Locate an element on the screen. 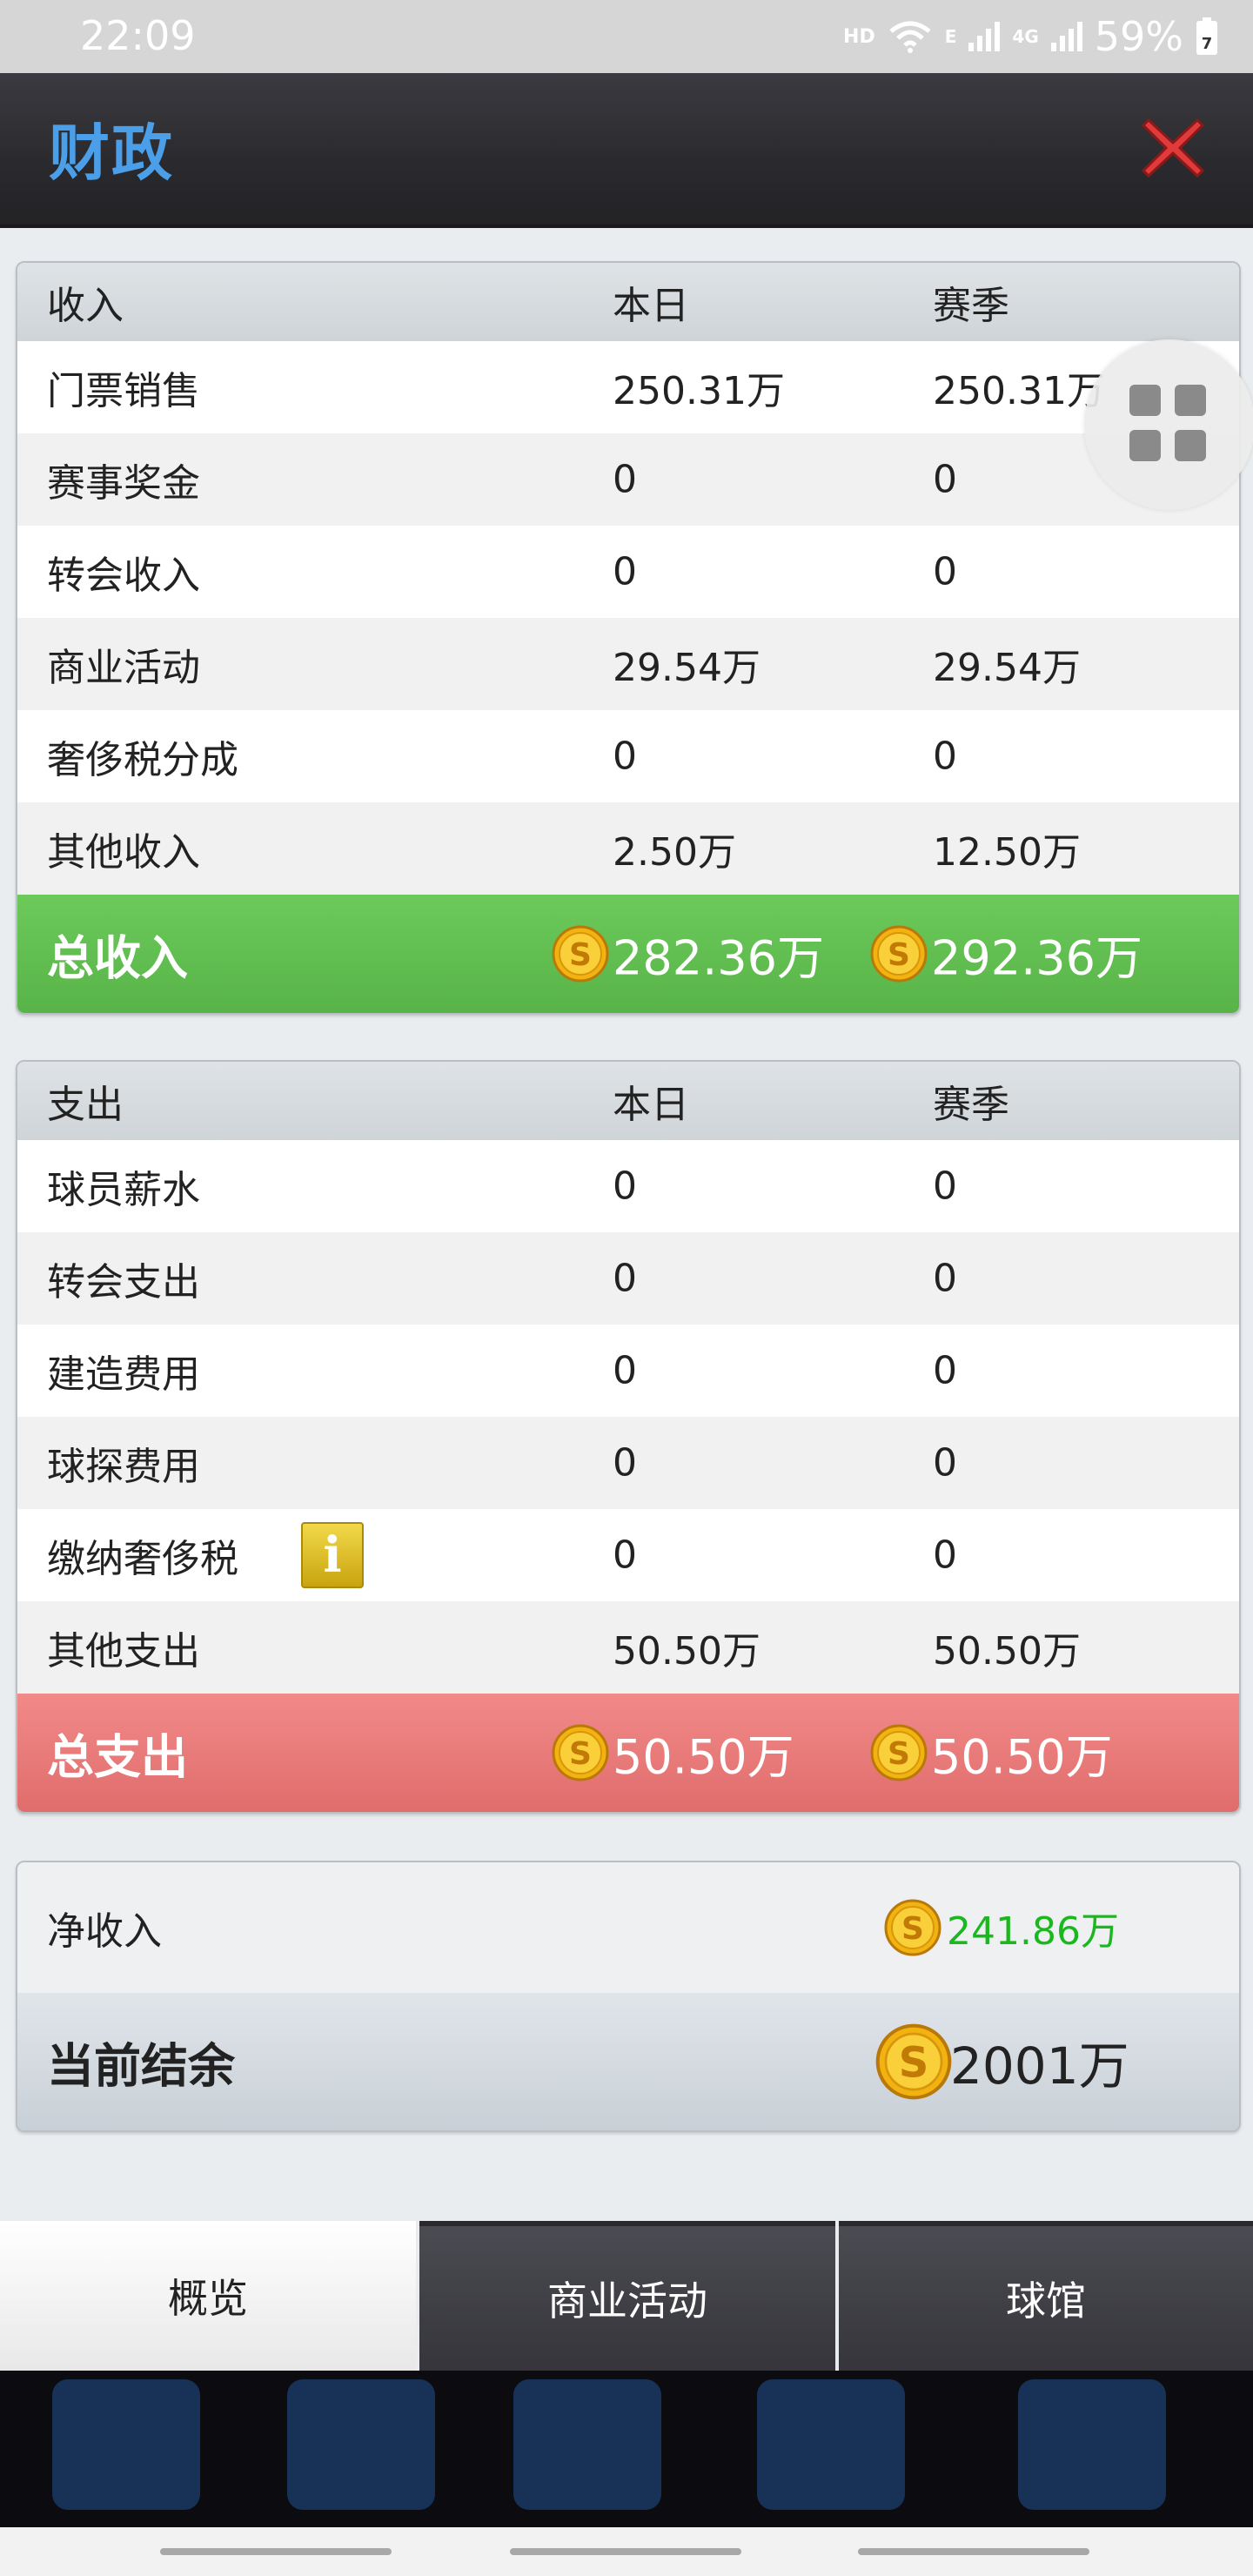 The width and height of the screenshot is (1253, 2576). tab-arena: 球馆 is located at coordinates (1046, 2296).